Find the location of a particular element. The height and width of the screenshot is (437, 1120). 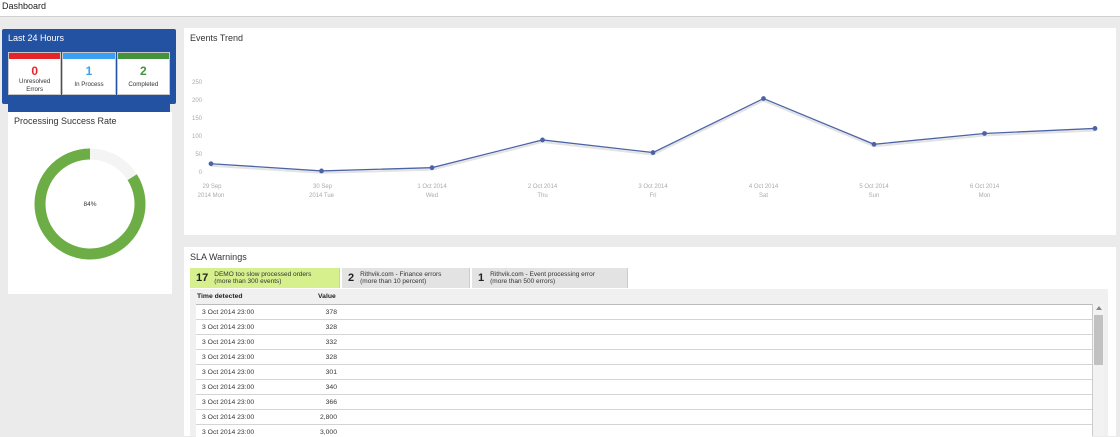

scroll-thumb is located at coordinates (1098, 340).